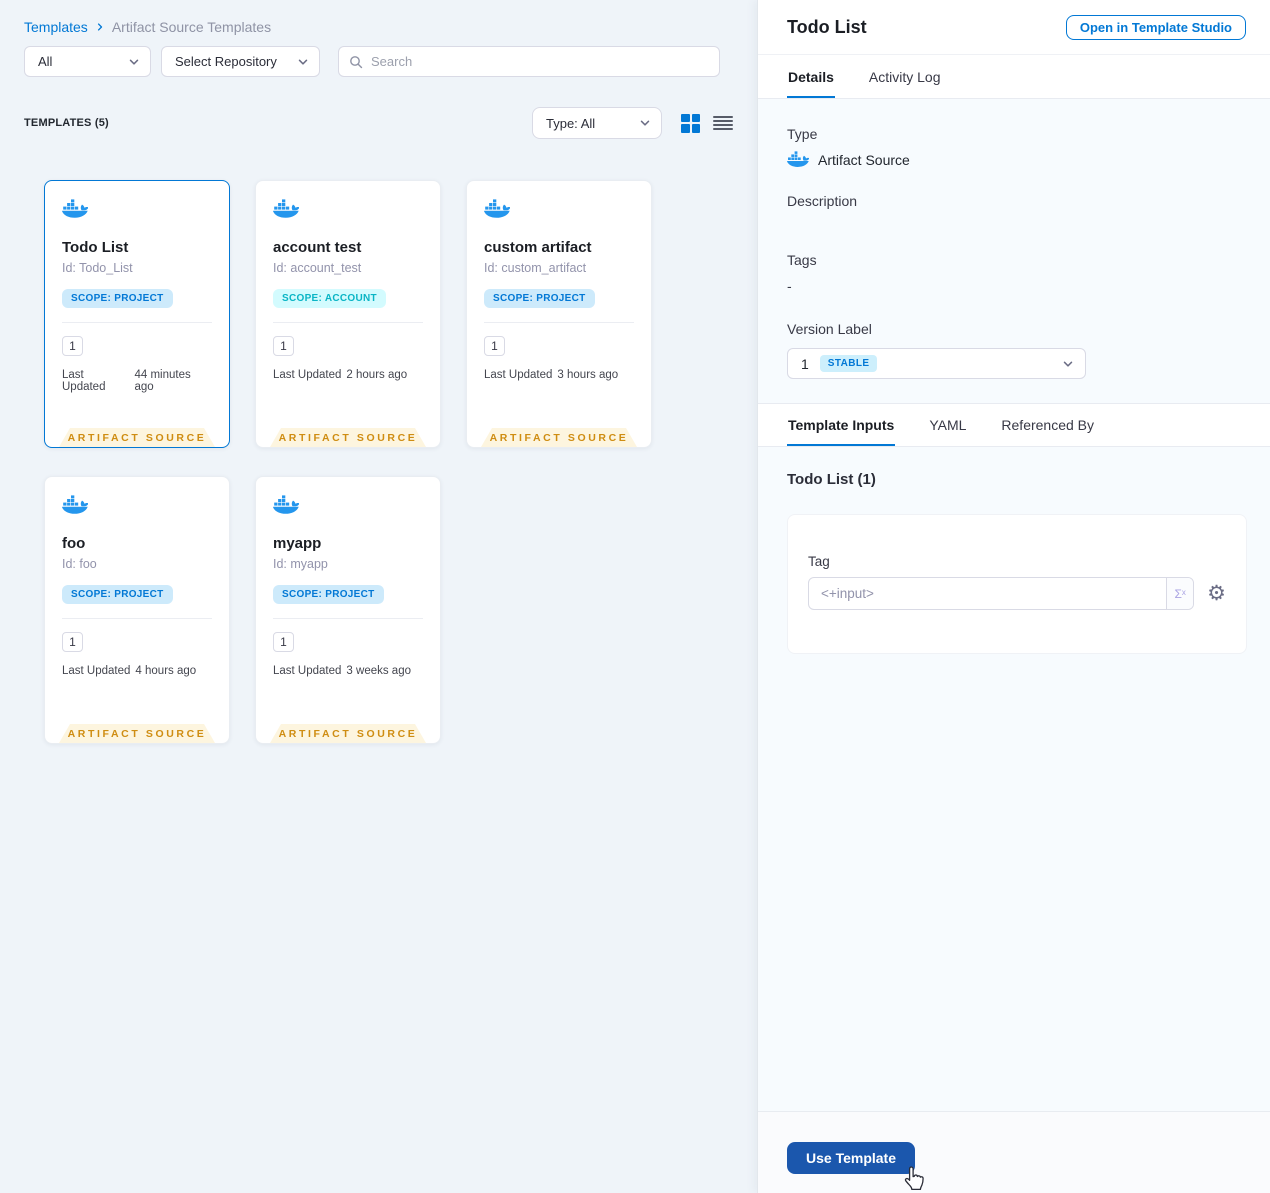 This screenshot has height=1193, width=1270. Describe the element at coordinates (100, 27) in the screenshot. I see `breadcrumb-chevron-icon` at that location.